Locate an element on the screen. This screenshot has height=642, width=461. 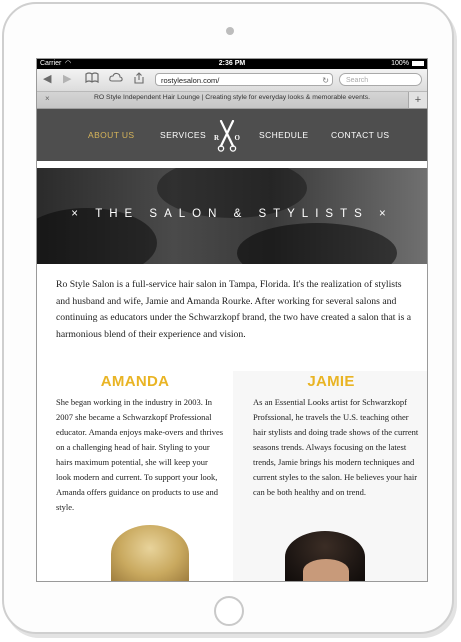
search-input: Search is located at coordinates (380, 79).